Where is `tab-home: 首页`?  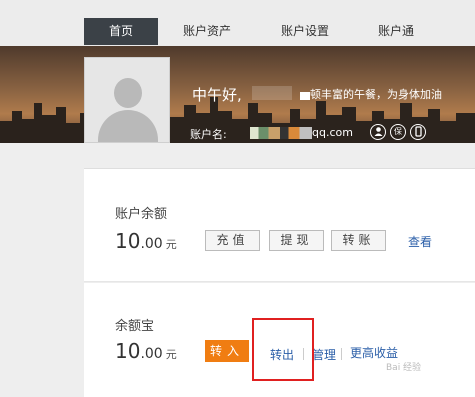 tab-home: 首页 is located at coordinates (121, 31).